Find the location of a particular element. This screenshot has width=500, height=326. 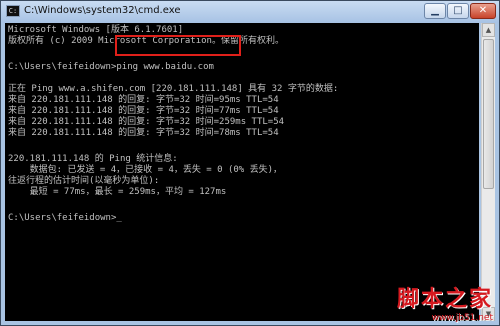

console-line: 数据包: 已发送 = 4，已接收 = 4，丢失 = 0 (0% 丢失)， is located at coordinates (145, 170).